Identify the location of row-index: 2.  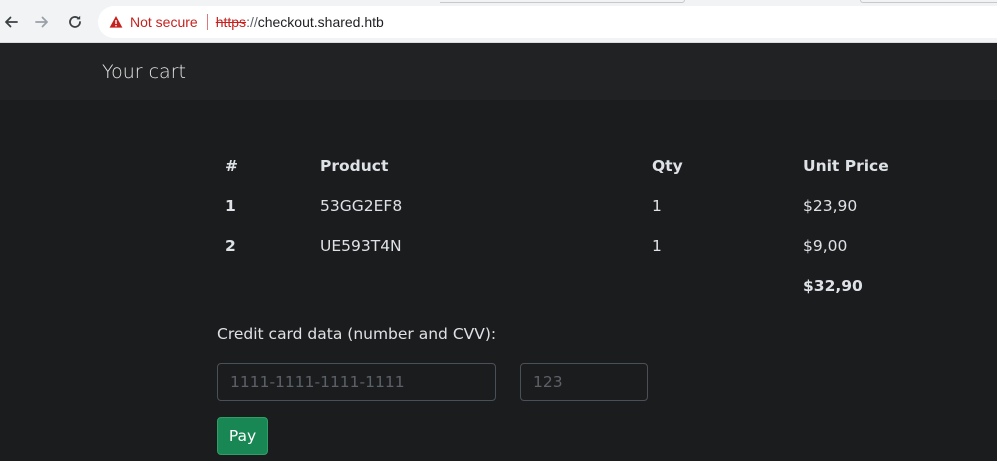
(230, 246).